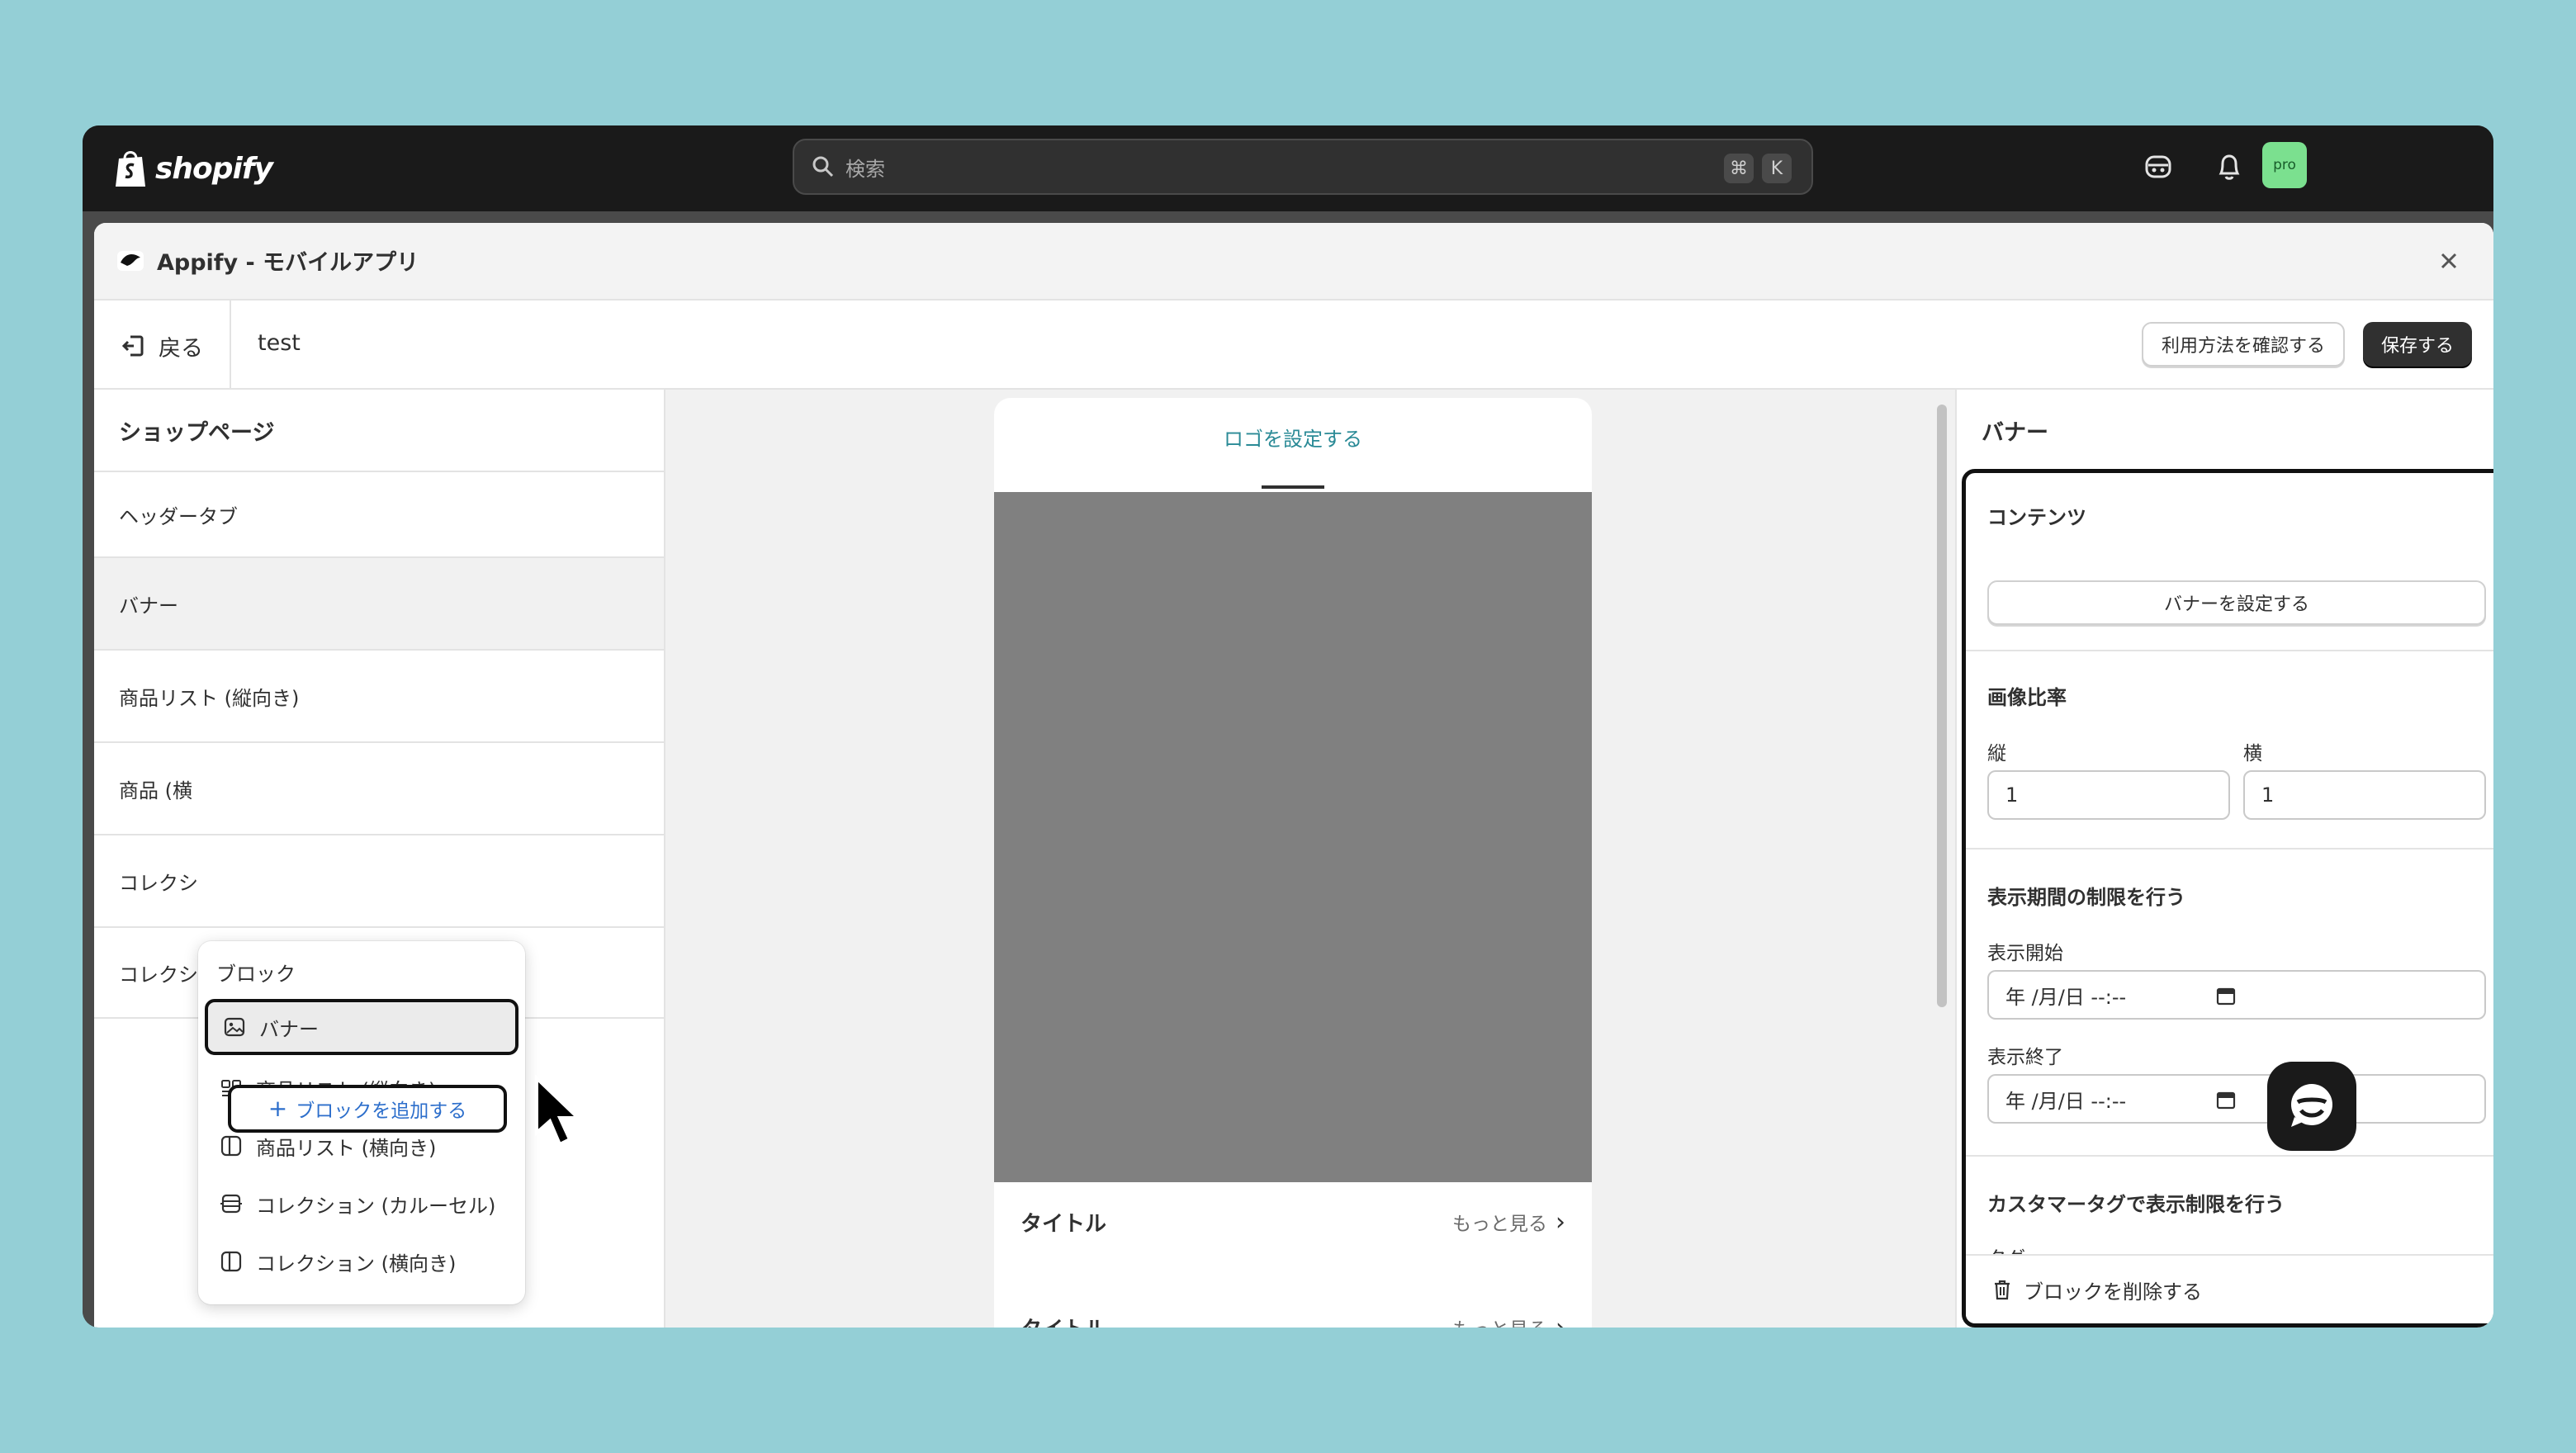  I want to click on back-button: 戻る, so click(161, 346).